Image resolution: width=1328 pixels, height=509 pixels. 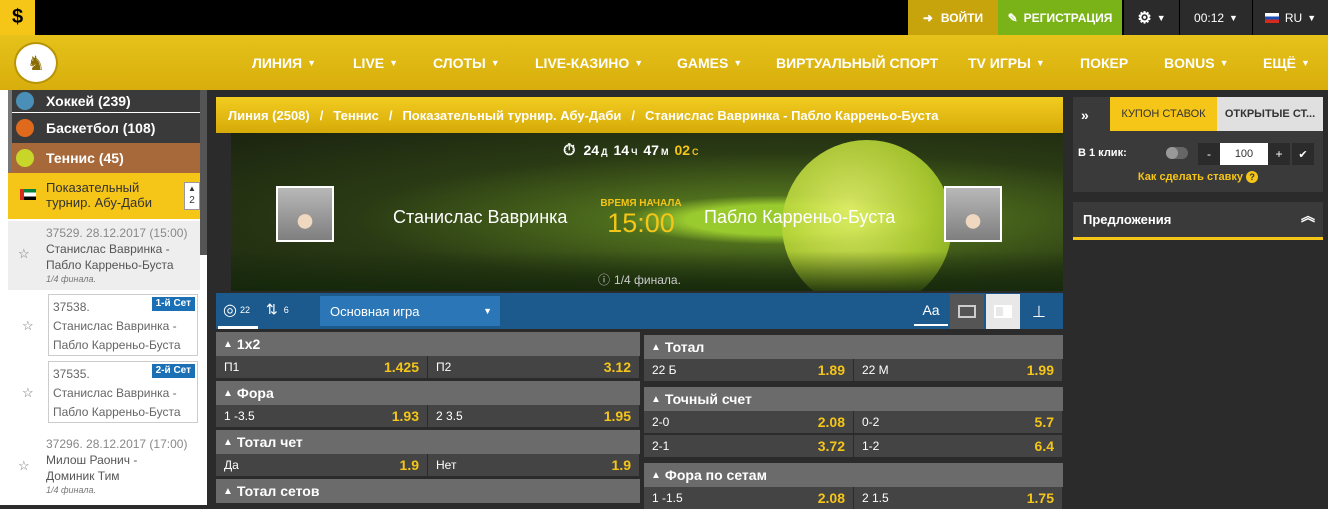 What do you see at coordinates (511, 115) in the screenshot?
I see `breadcrumb-tournament: Показательный турнир. Абу-Даби` at bounding box center [511, 115].